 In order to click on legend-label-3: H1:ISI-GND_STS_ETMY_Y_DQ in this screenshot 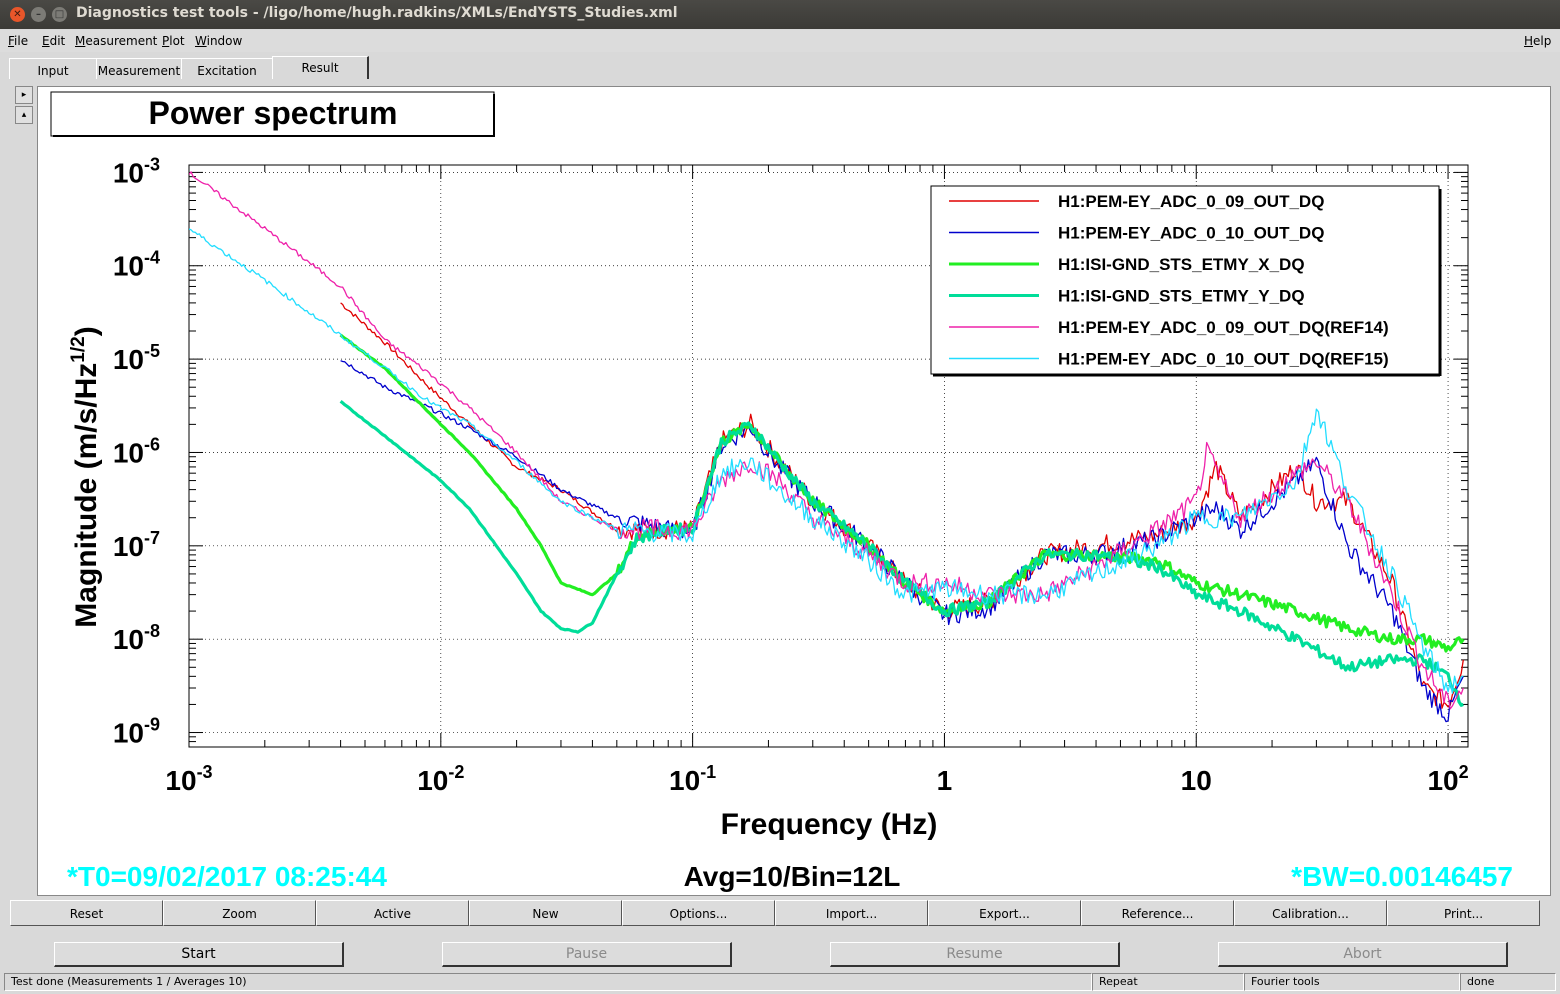, I will do `click(1181, 296)`.